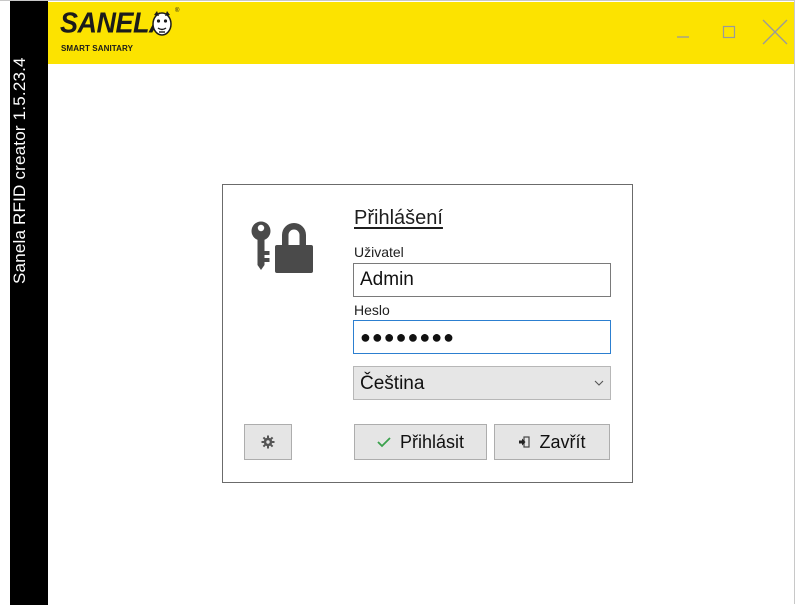 The width and height of the screenshot is (795, 605). Describe the element at coordinates (599, 383) in the screenshot. I see `chevron-down-icon` at that location.